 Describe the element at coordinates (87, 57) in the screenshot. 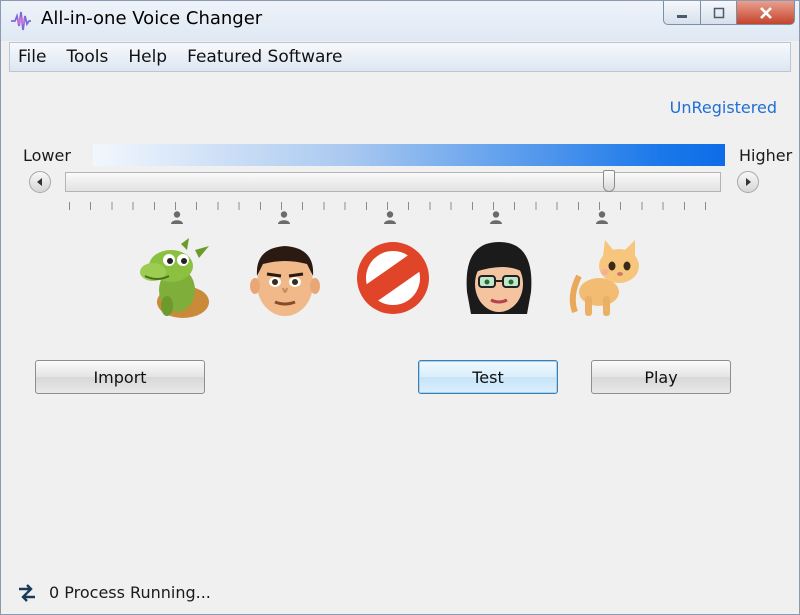

I see `menu-tools: Tools` at that location.